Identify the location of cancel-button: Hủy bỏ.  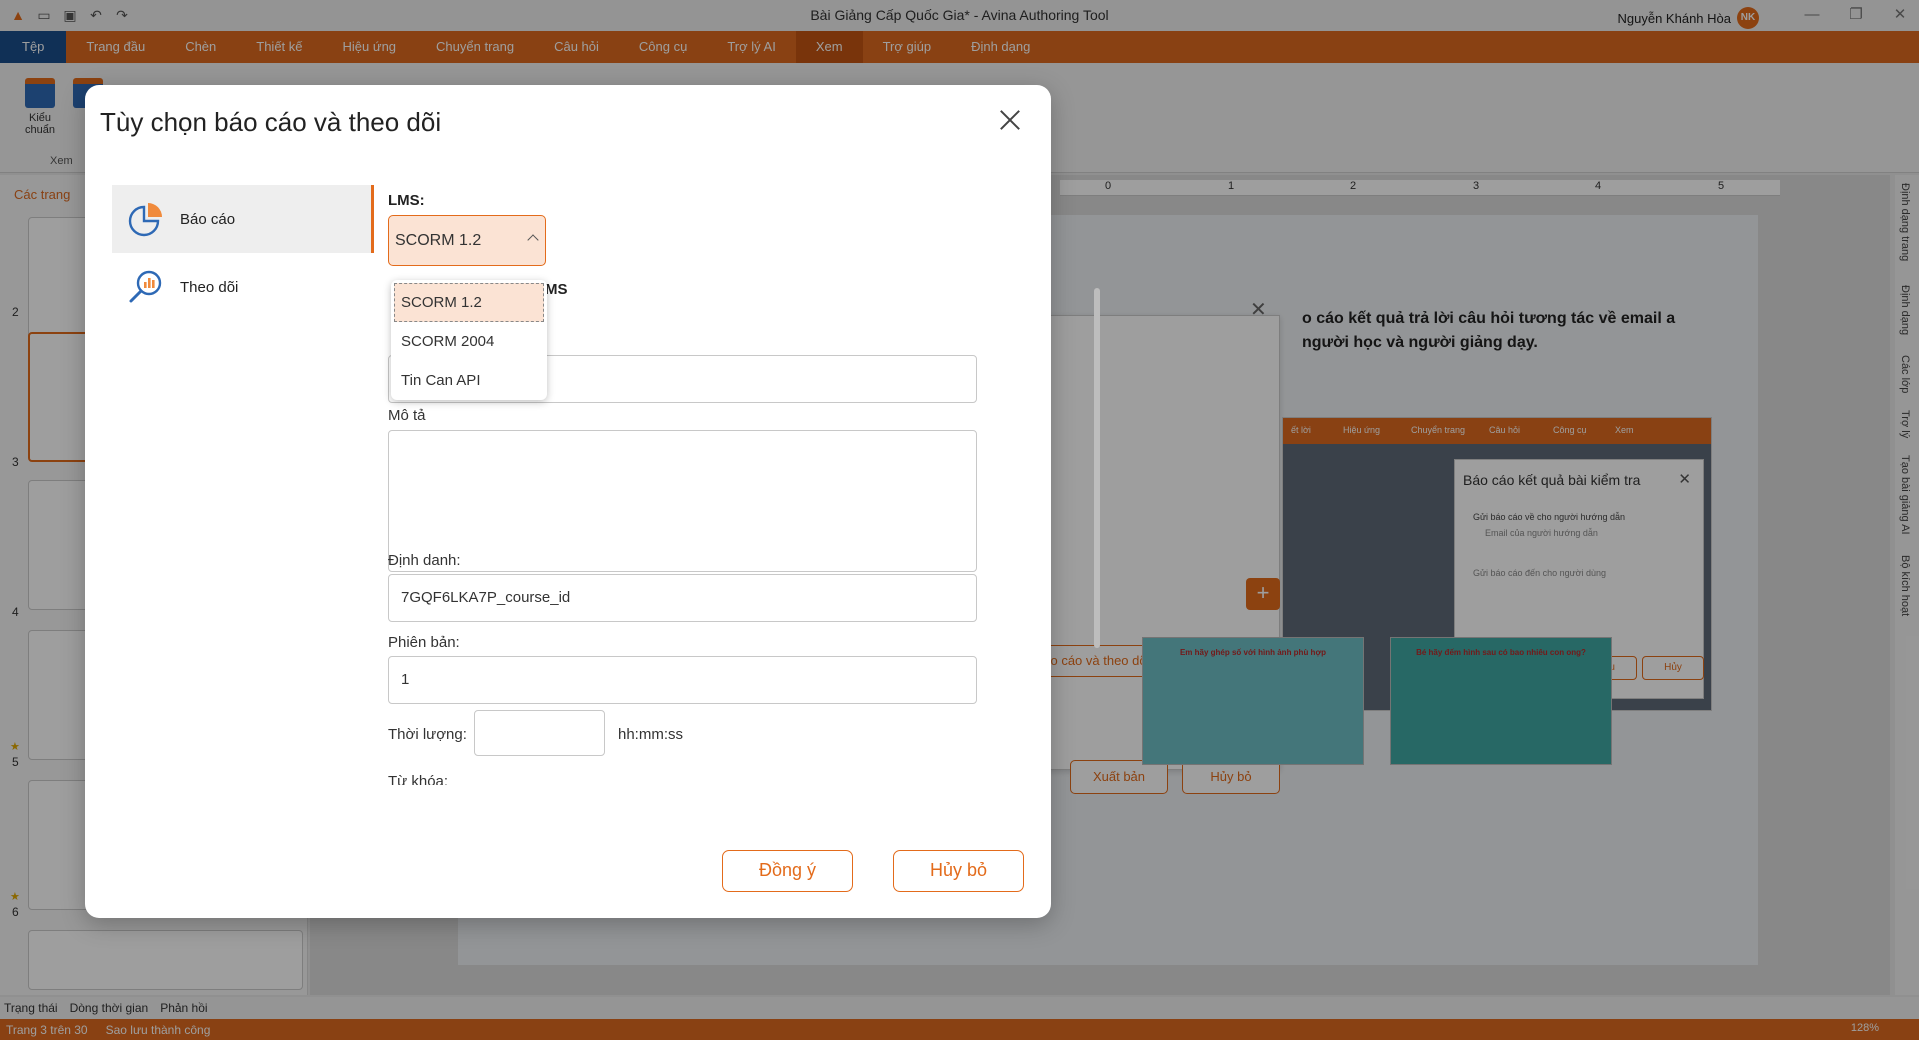
(958, 871).